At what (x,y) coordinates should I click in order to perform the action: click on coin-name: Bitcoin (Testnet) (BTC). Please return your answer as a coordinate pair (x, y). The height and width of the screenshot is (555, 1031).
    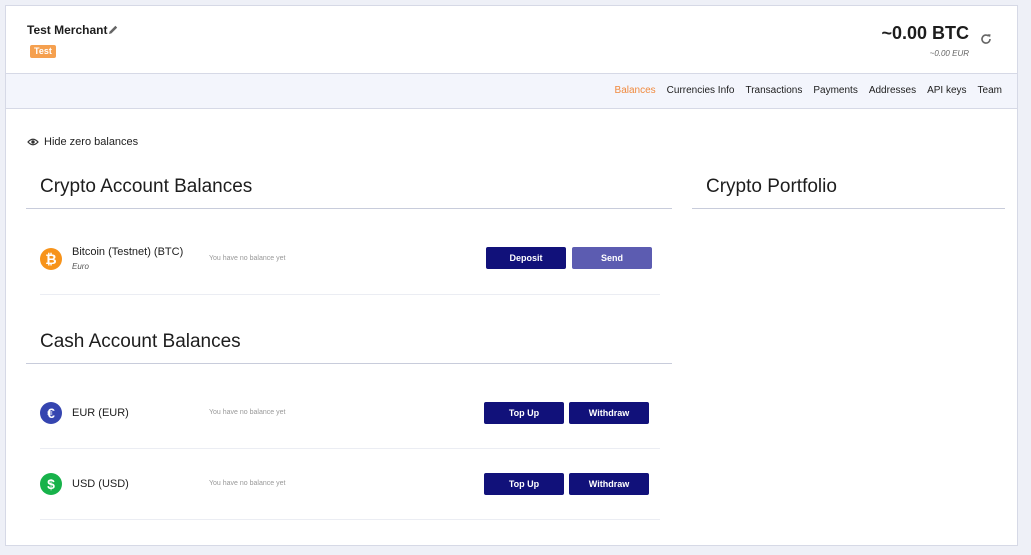
    Looking at the image, I should click on (128, 252).